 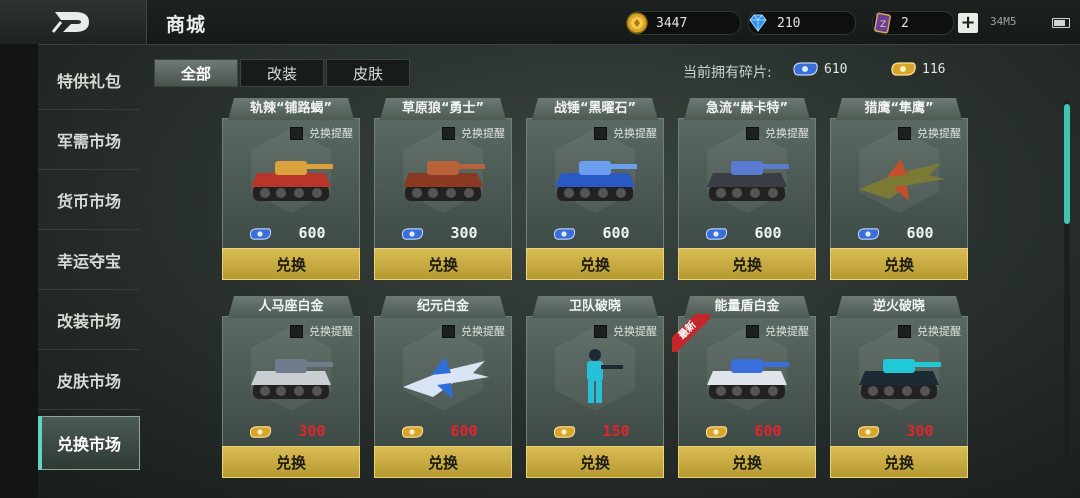 What do you see at coordinates (464, 233) in the screenshot?
I see `item-price: 300` at bounding box center [464, 233].